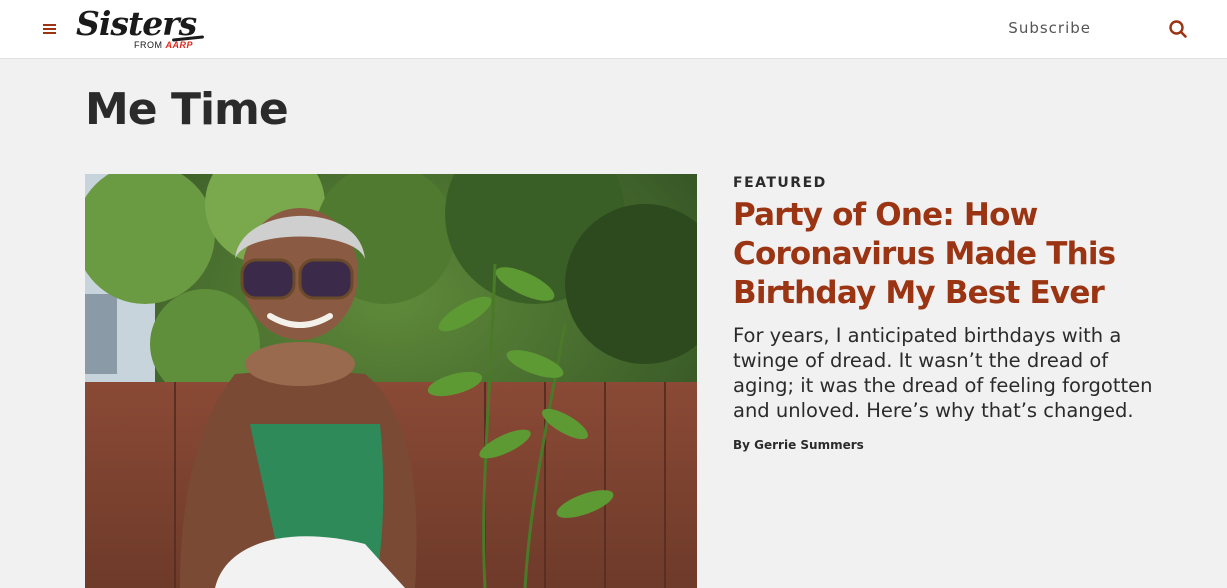 Image resolution: width=1227 pixels, height=588 pixels. What do you see at coordinates (164, 45) in the screenshot?
I see `logo-from-aarp: FROM AARP` at bounding box center [164, 45].